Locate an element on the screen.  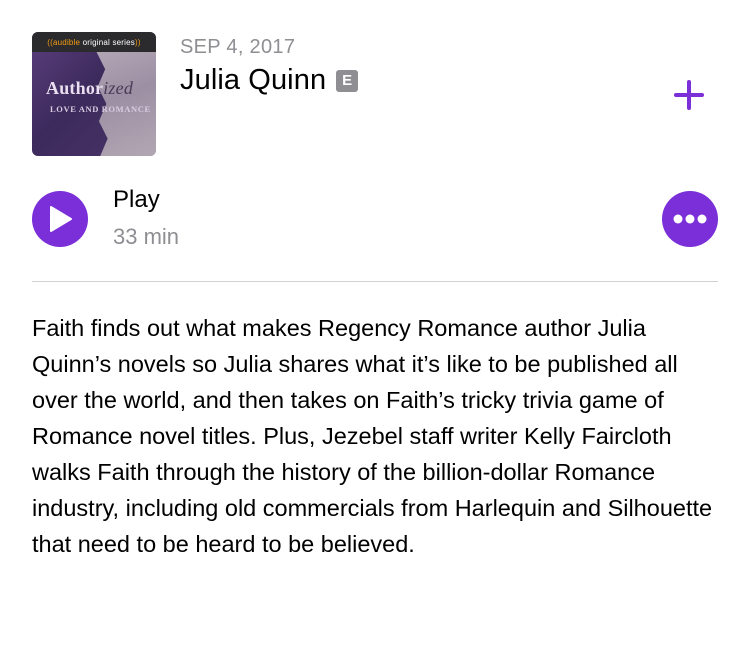
artwork-series-label: ((audible original series)) is located at coordinates (94, 42).